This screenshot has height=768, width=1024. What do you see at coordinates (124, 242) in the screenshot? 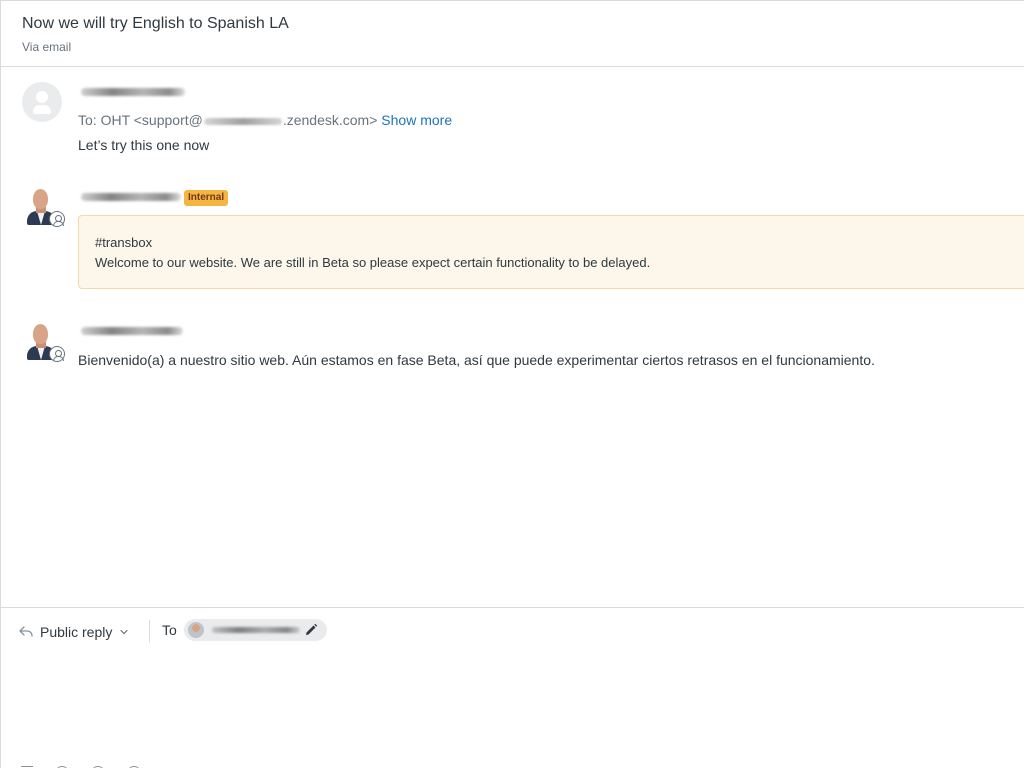
I see `note-line: #transbox` at bounding box center [124, 242].